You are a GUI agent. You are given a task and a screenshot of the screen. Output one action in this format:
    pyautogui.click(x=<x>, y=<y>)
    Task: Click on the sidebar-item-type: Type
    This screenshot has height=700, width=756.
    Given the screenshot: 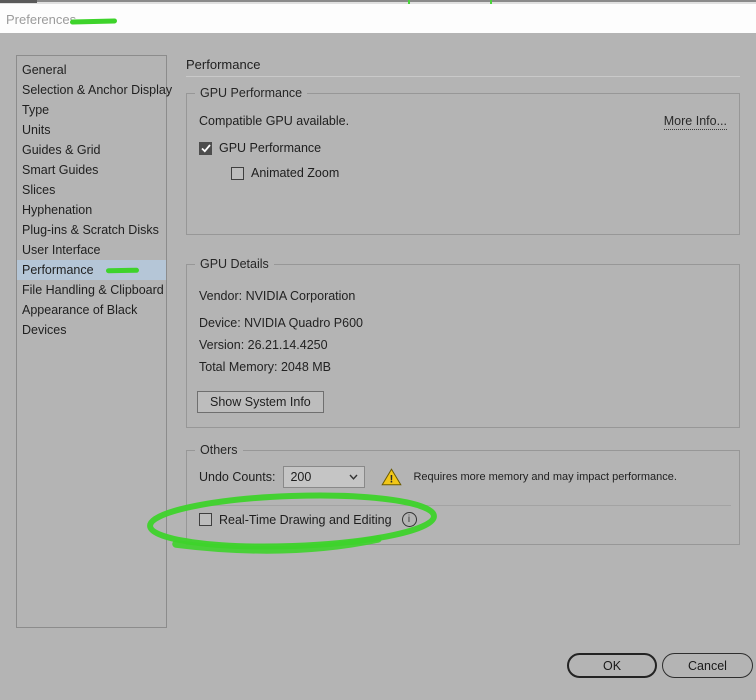 What is the action you would take?
    pyautogui.click(x=91, y=110)
    